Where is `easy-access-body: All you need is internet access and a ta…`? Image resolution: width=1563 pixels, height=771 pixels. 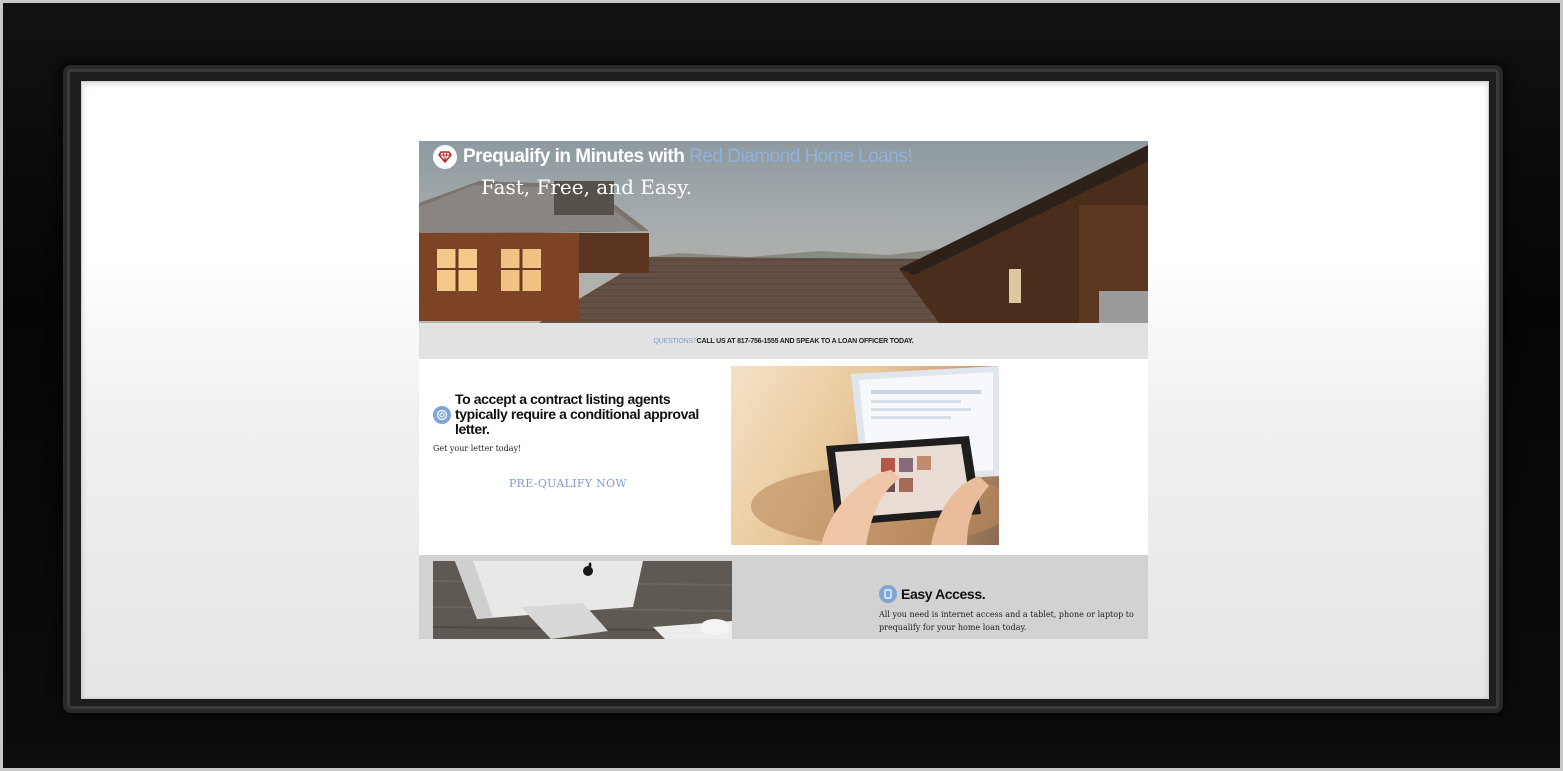 easy-access-body: All you need is internet access and a ta… is located at coordinates (1006, 621).